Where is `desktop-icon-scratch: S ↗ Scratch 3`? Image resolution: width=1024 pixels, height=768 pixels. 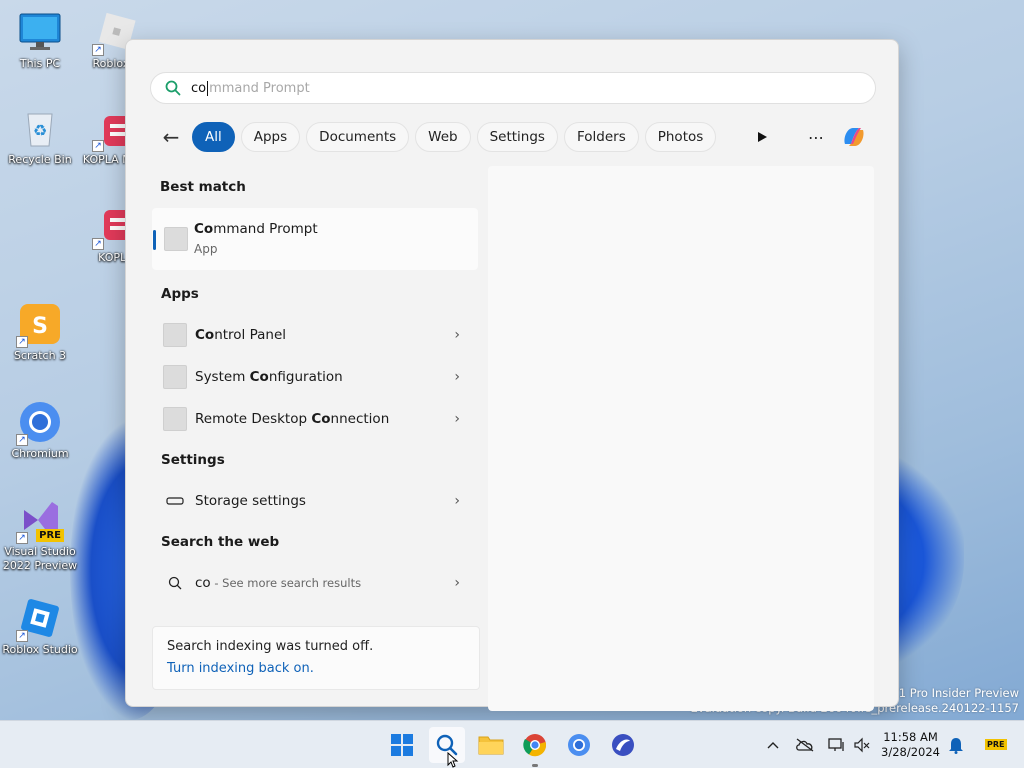 desktop-icon-scratch: S ↗ Scratch 3 is located at coordinates (40, 332).